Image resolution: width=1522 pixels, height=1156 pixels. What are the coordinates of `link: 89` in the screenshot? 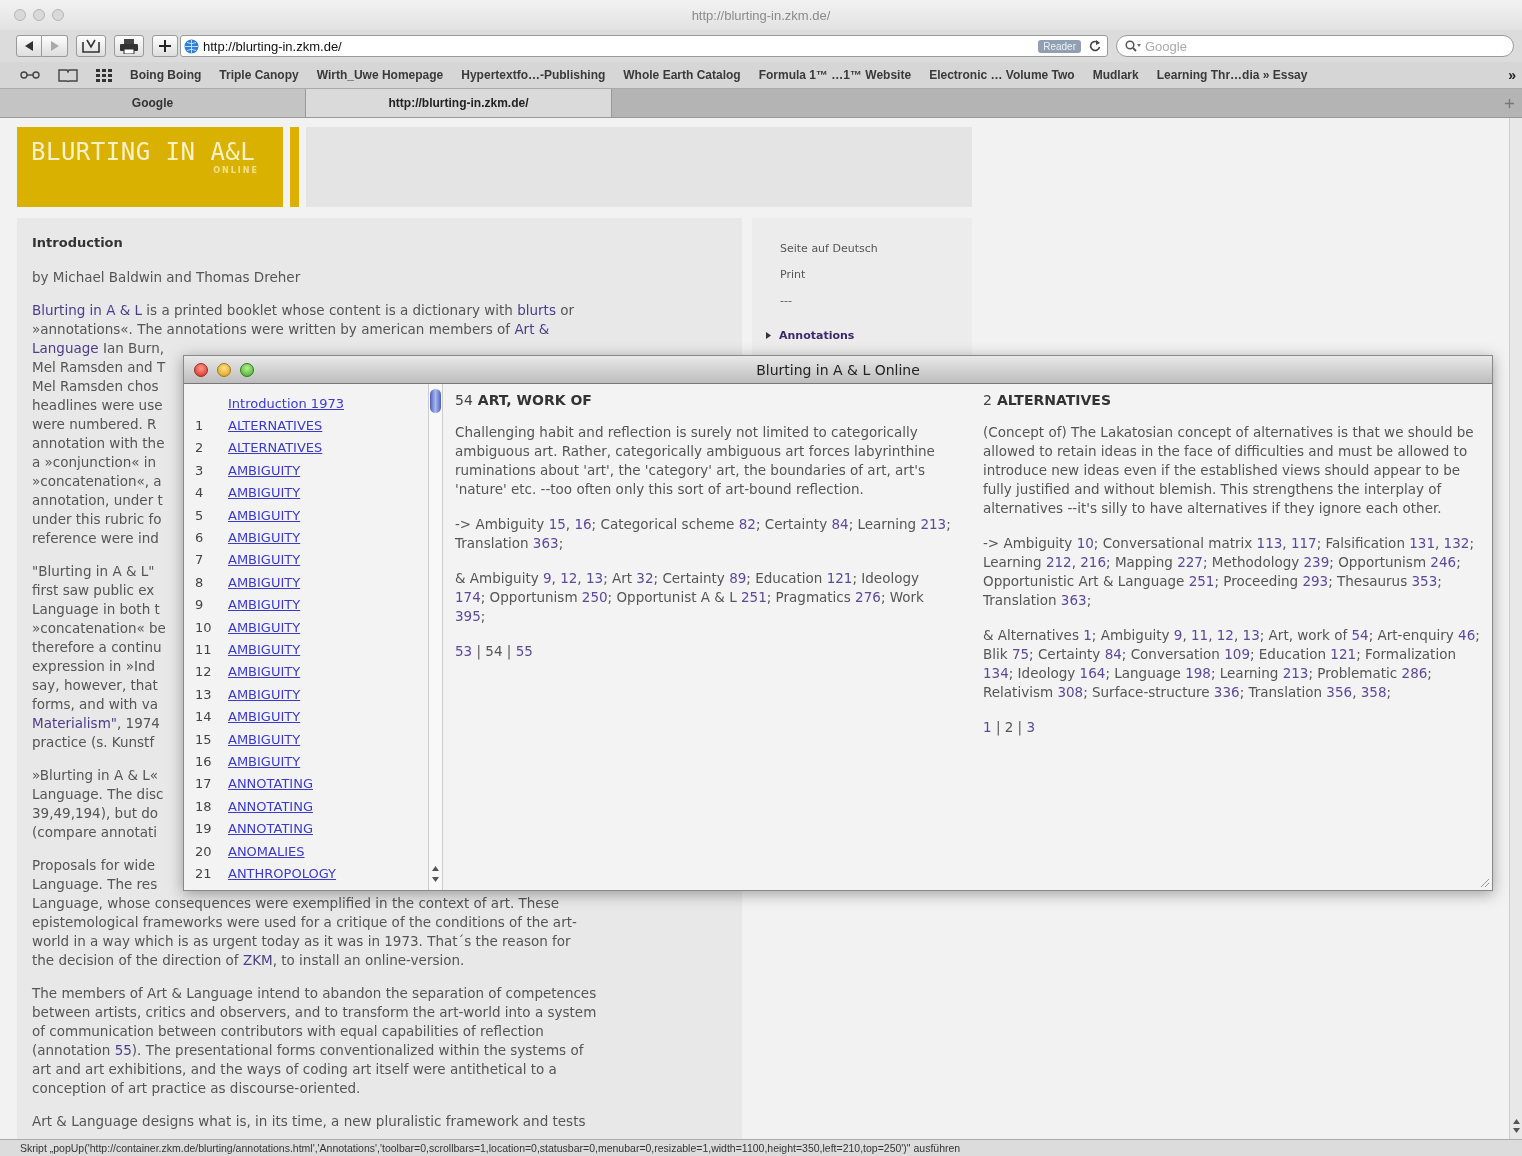 It's located at (738, 578).